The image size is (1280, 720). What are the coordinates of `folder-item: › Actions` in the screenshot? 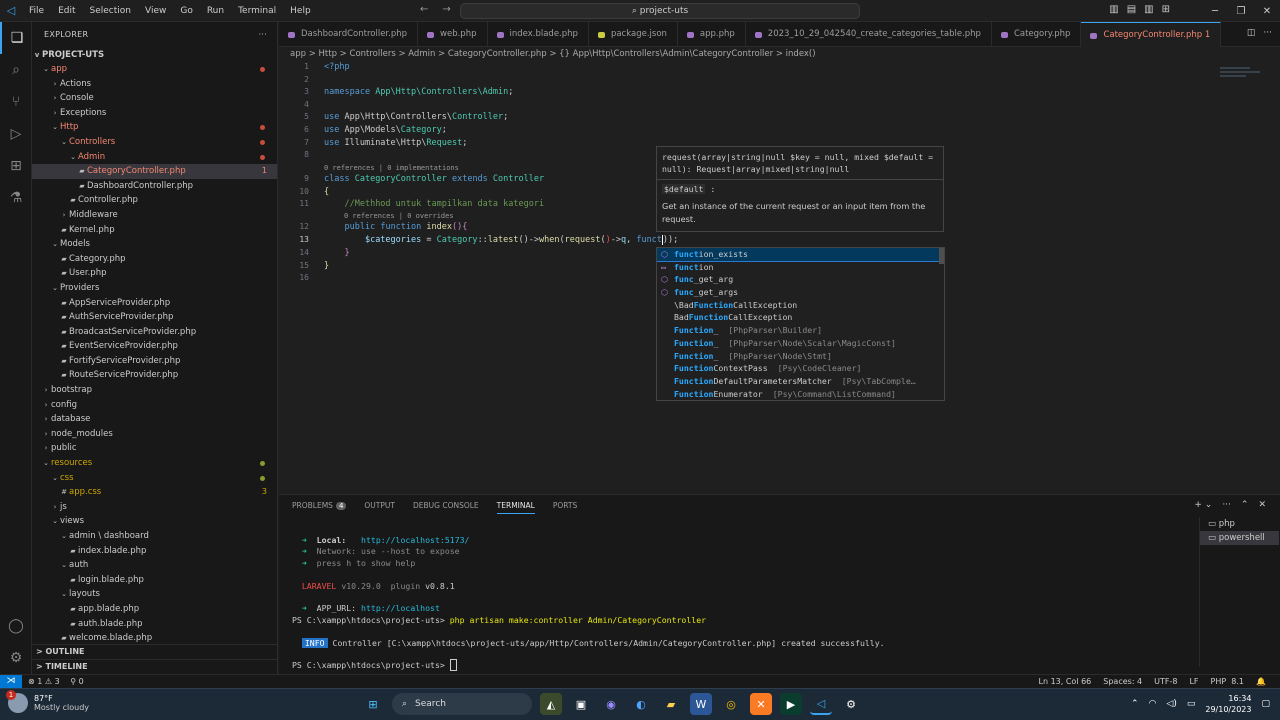 It's located at (154, 84).